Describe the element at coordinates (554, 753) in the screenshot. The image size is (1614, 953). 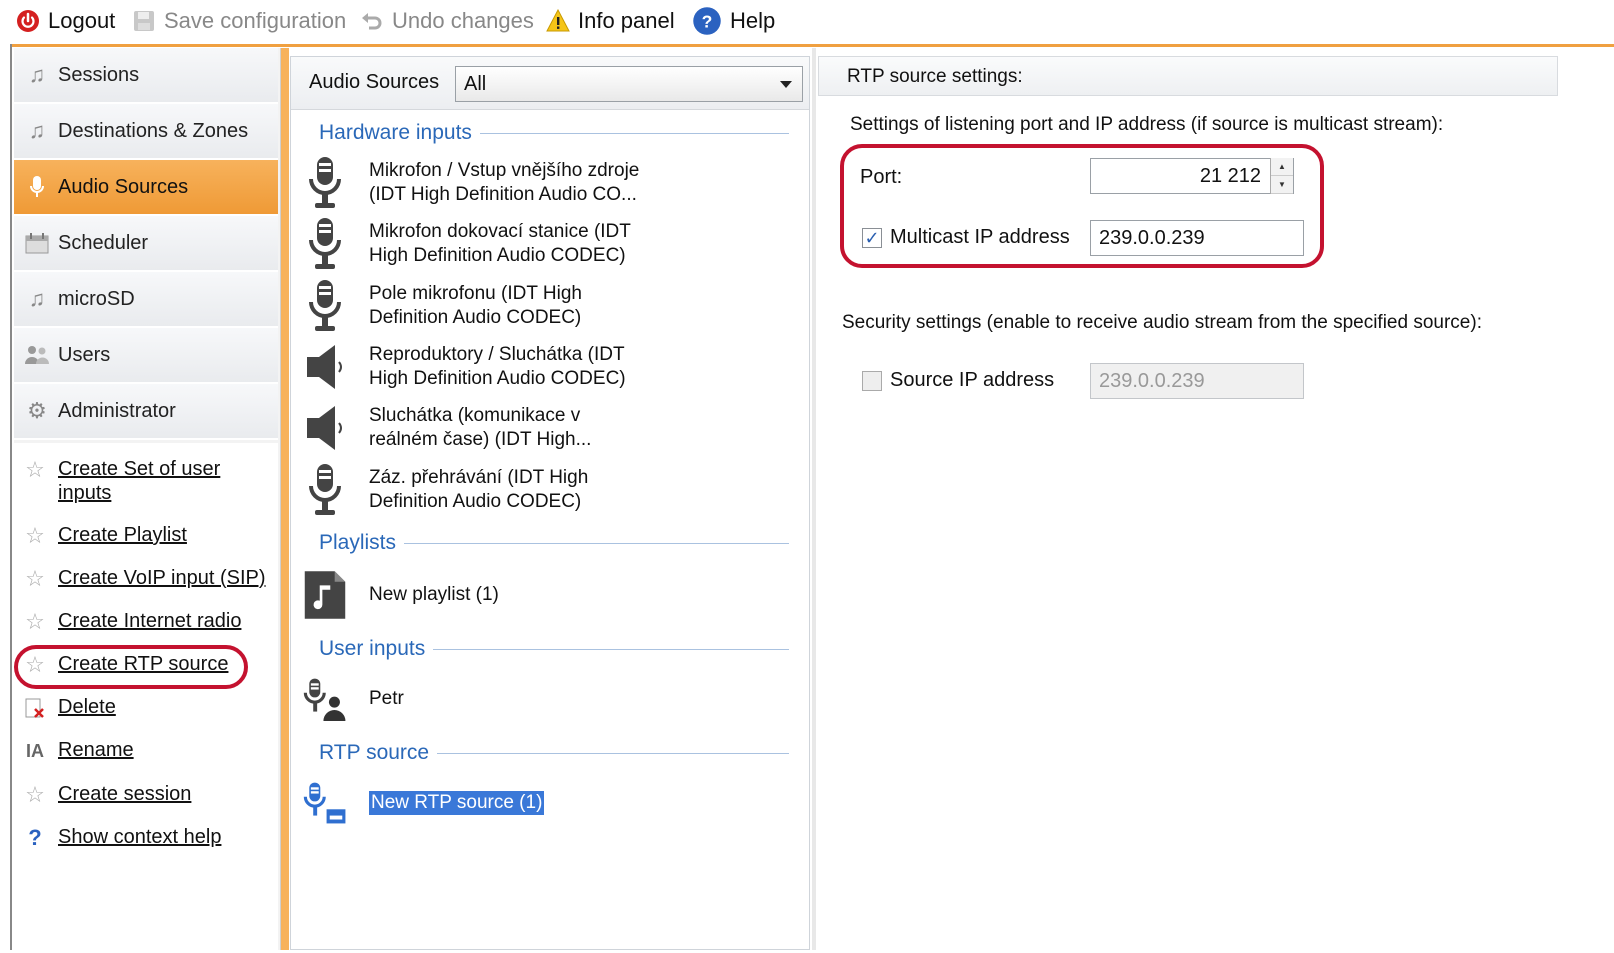
I see `section-rtp-source: RTP source` at that location.